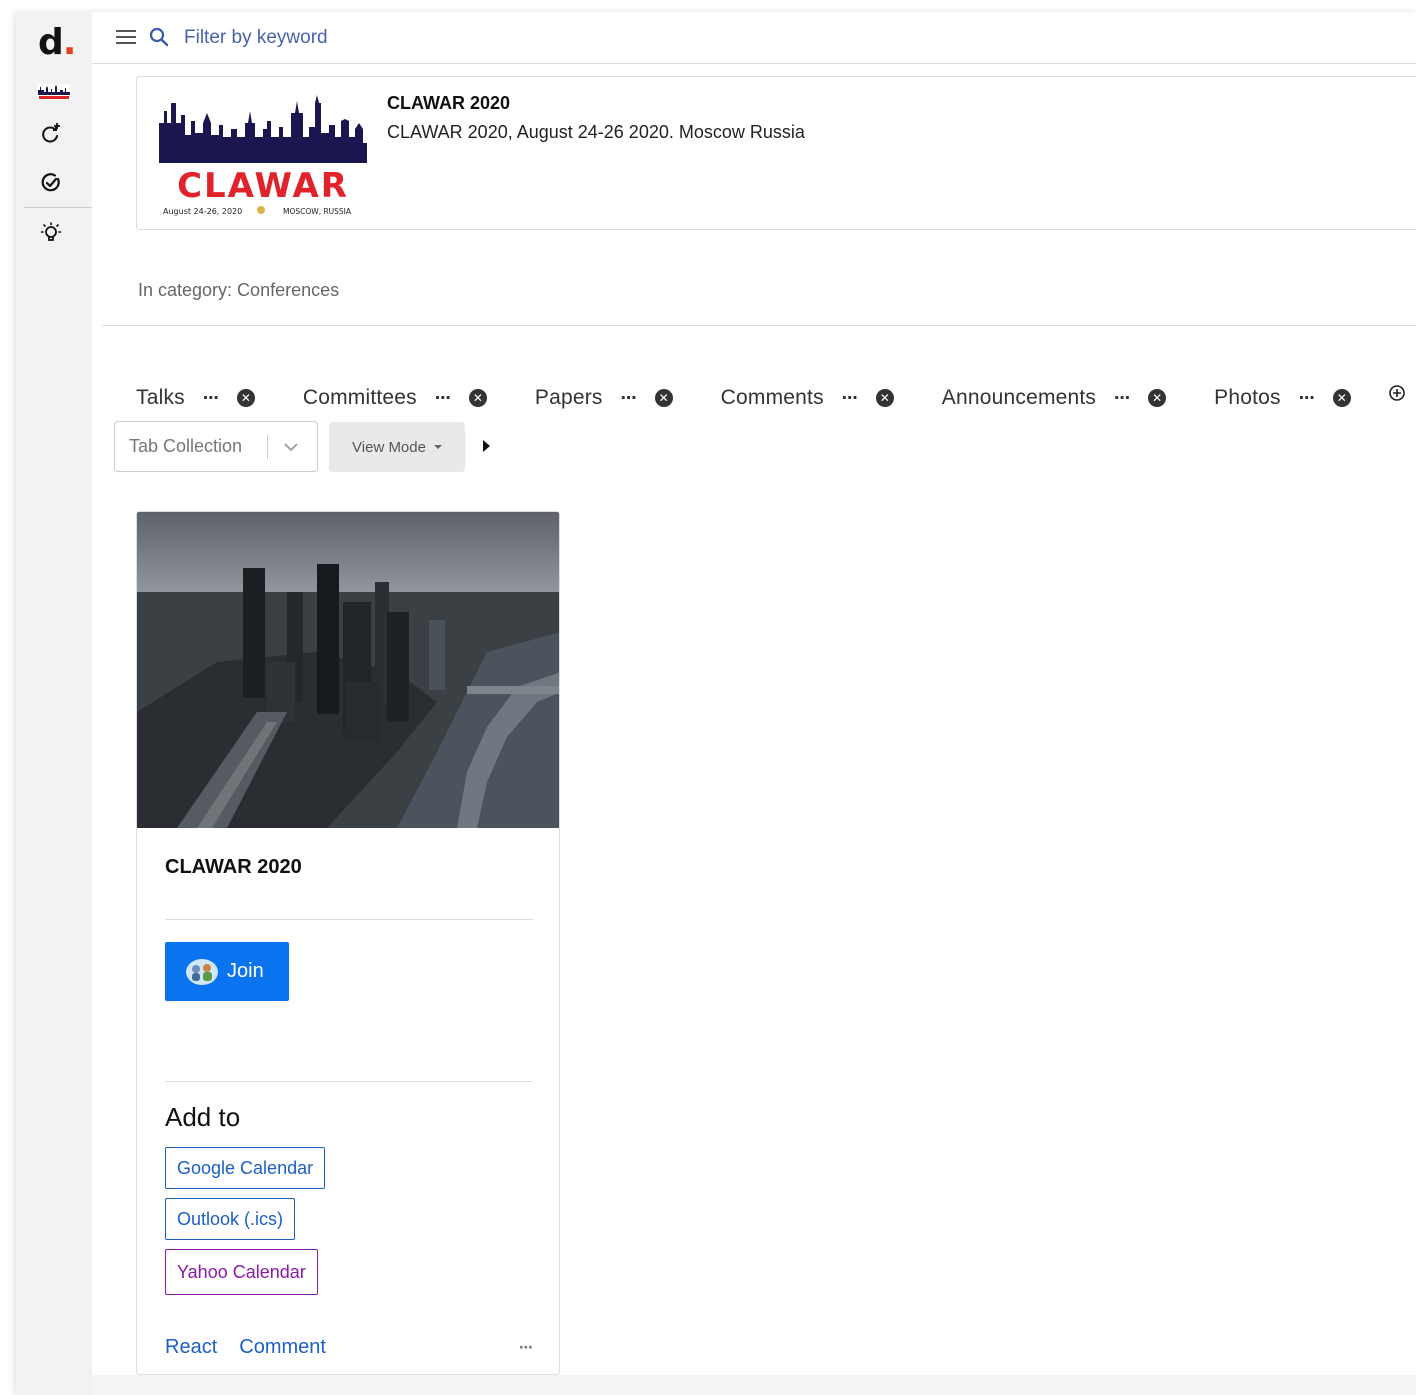  Describe the element at coordinates (245, 971) in the screenshot. I see `join-label: Join` at that location.